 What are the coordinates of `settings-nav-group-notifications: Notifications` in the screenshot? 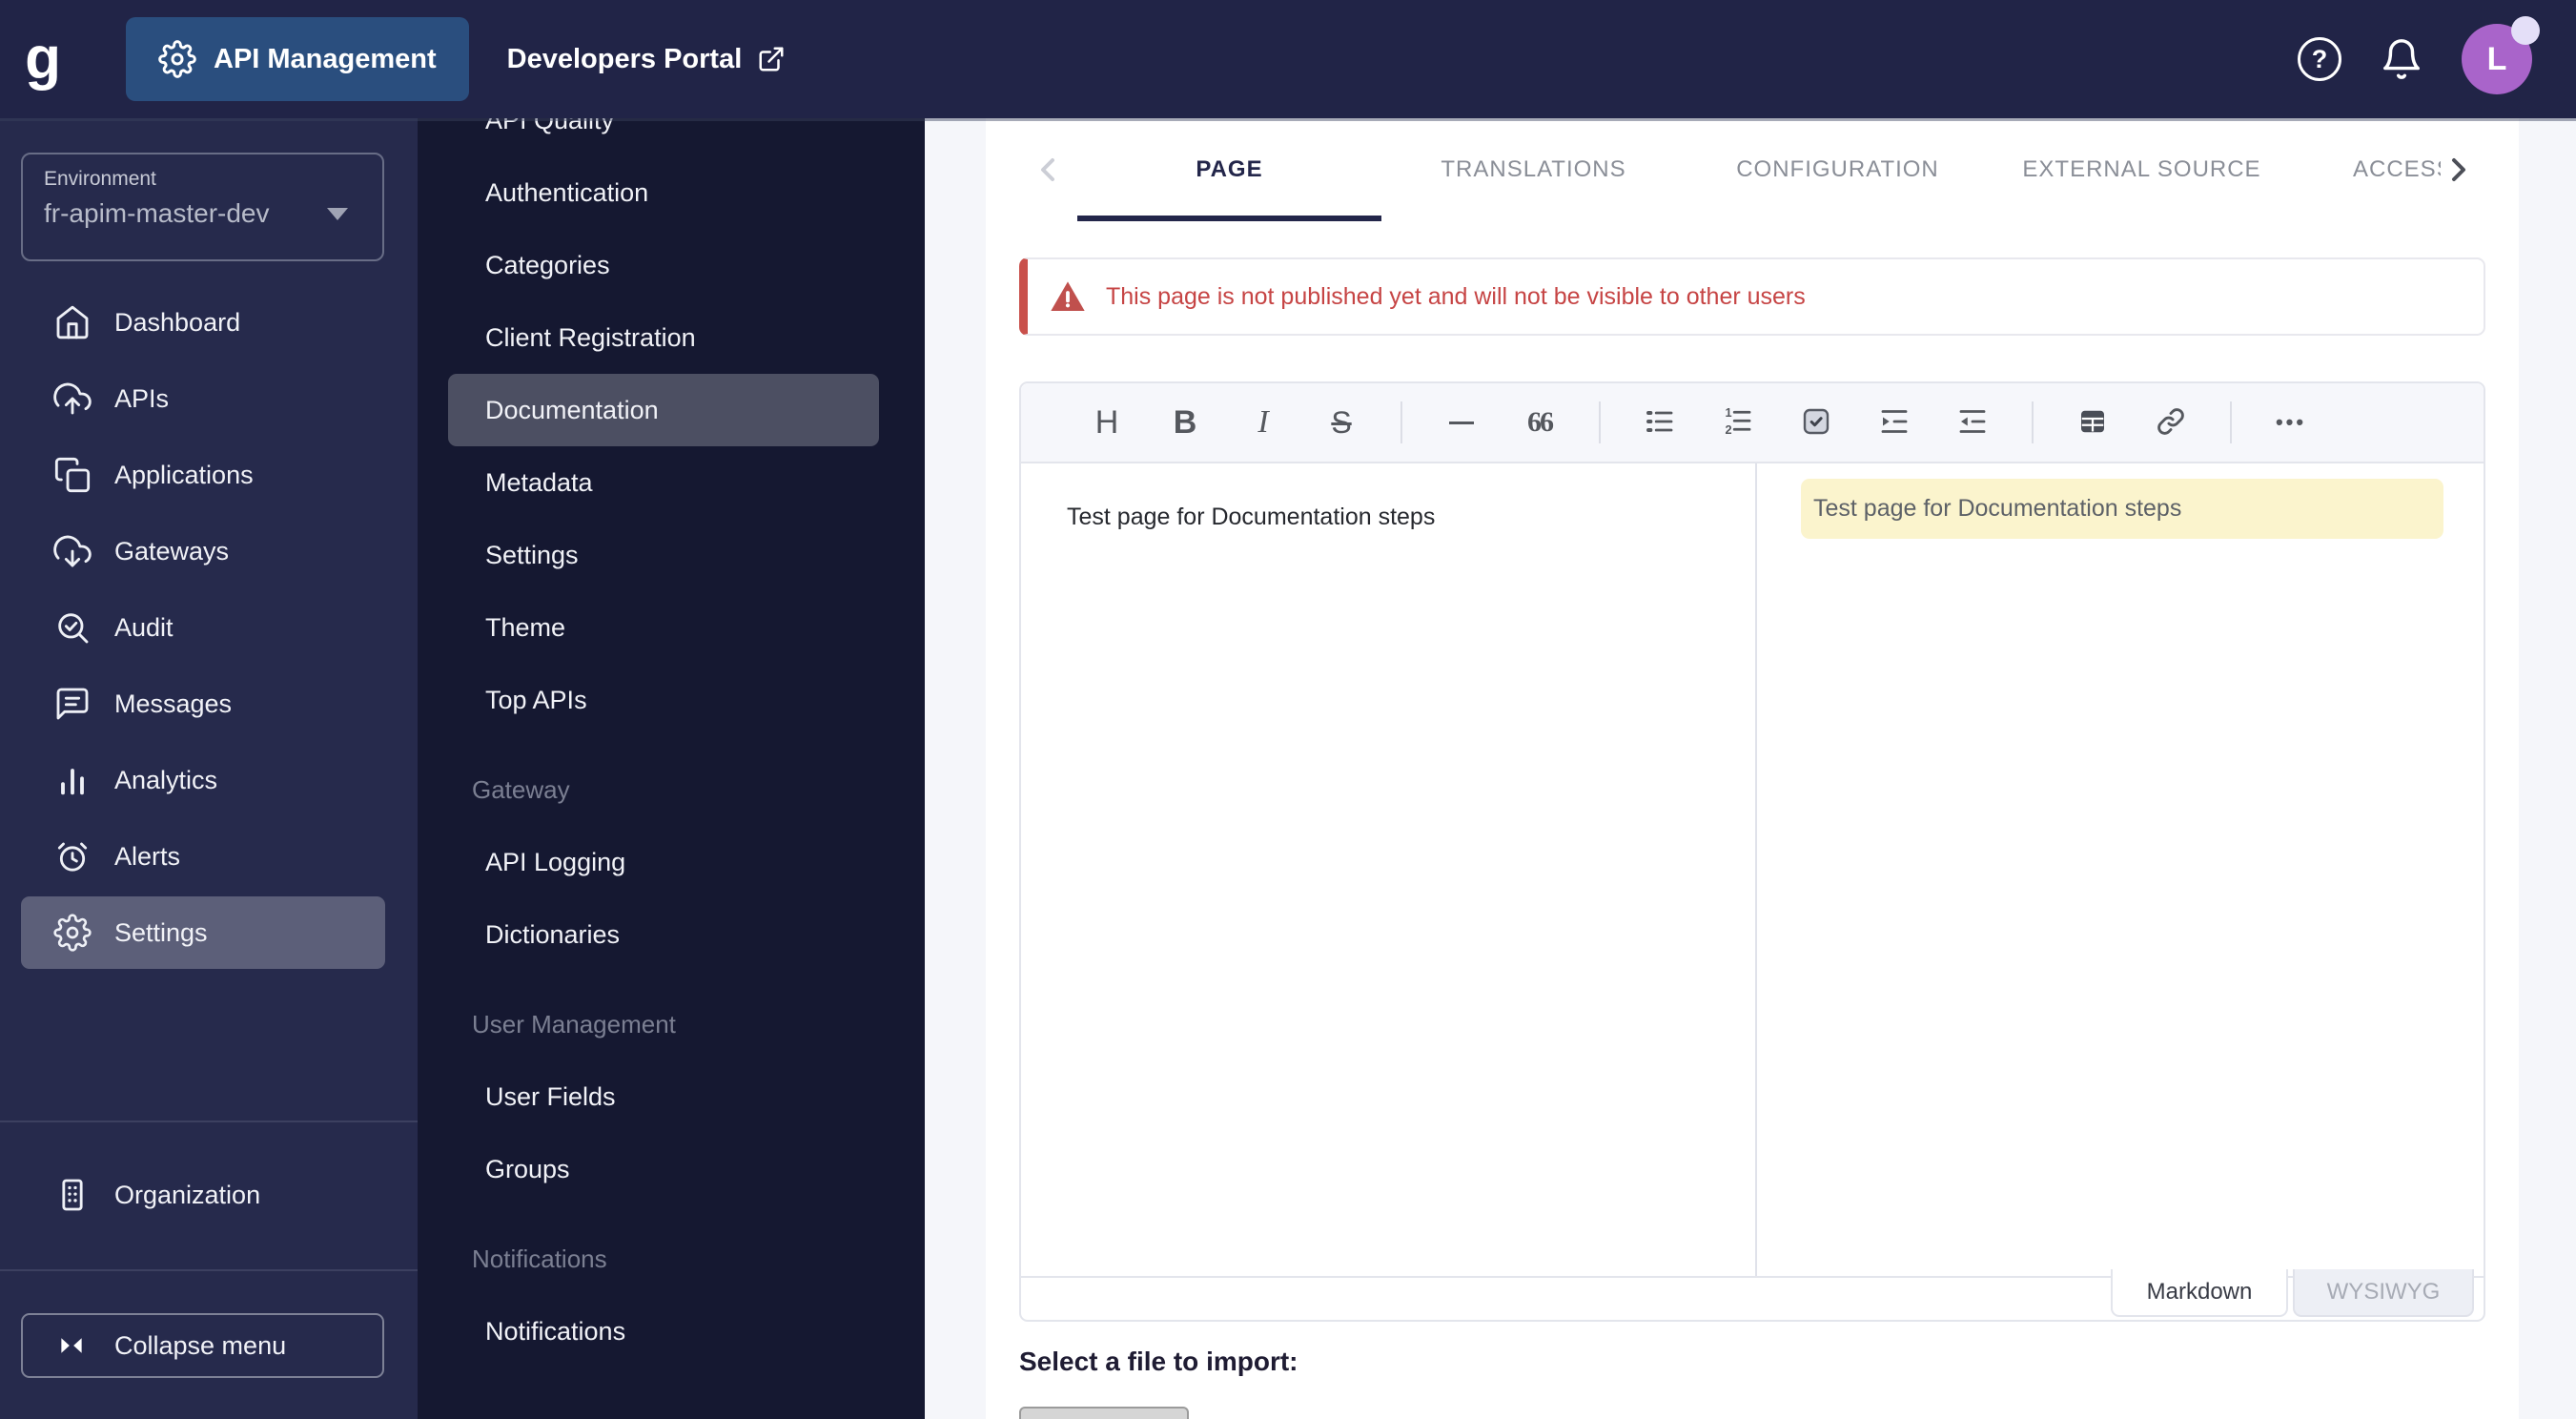 It's located at (539, 1259).